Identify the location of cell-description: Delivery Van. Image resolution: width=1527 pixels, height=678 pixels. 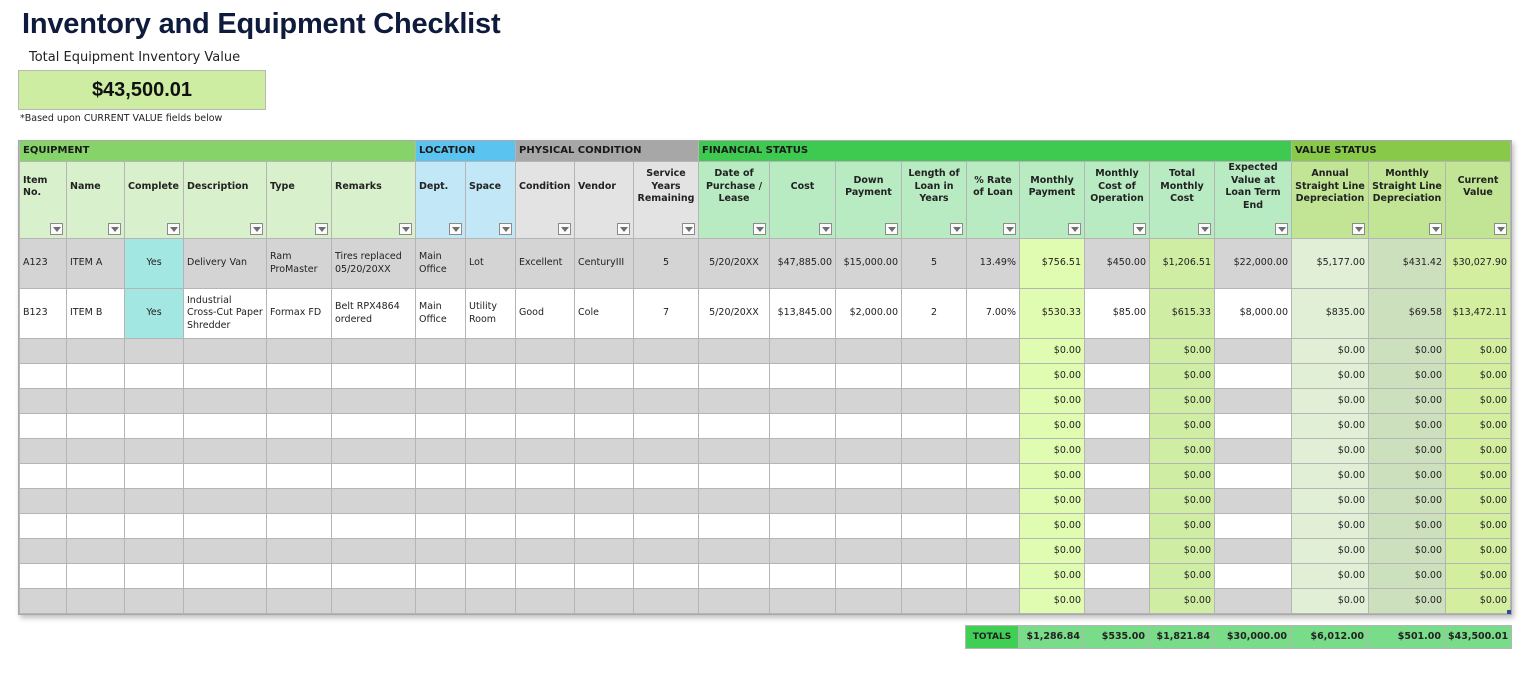
(225, 263).